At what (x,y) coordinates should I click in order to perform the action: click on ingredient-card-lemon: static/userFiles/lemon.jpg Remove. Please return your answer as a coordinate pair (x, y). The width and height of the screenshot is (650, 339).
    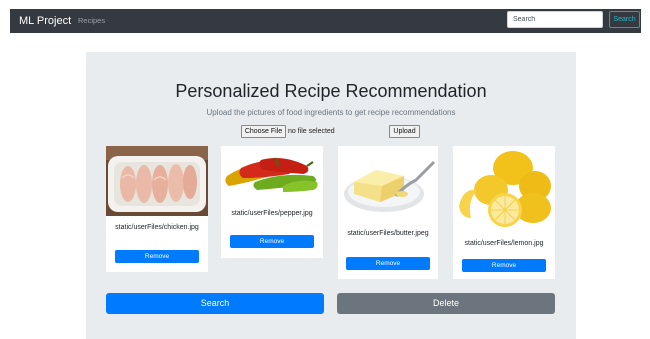
    Looking at the image, I should click on (504, 212).